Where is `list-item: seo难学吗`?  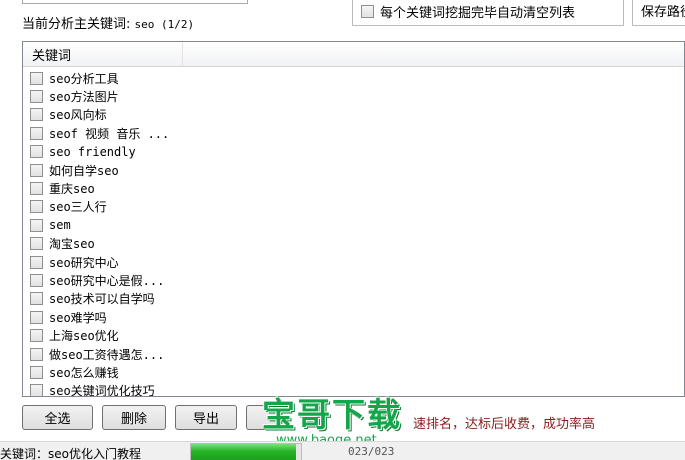 list-item: seo难学吗 is located at coordinates (357, 317).